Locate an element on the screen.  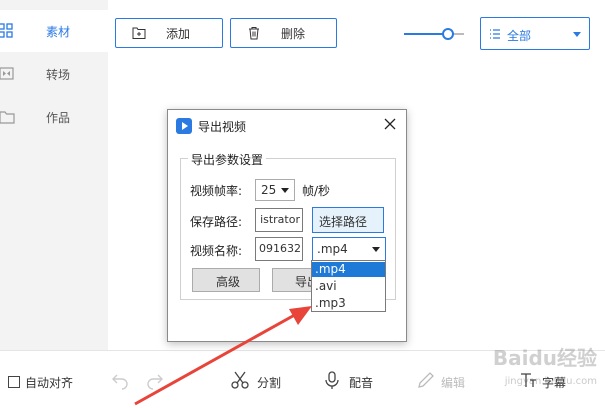
extension-option-mp4: .mp4 is located at coordinates (348, 269).